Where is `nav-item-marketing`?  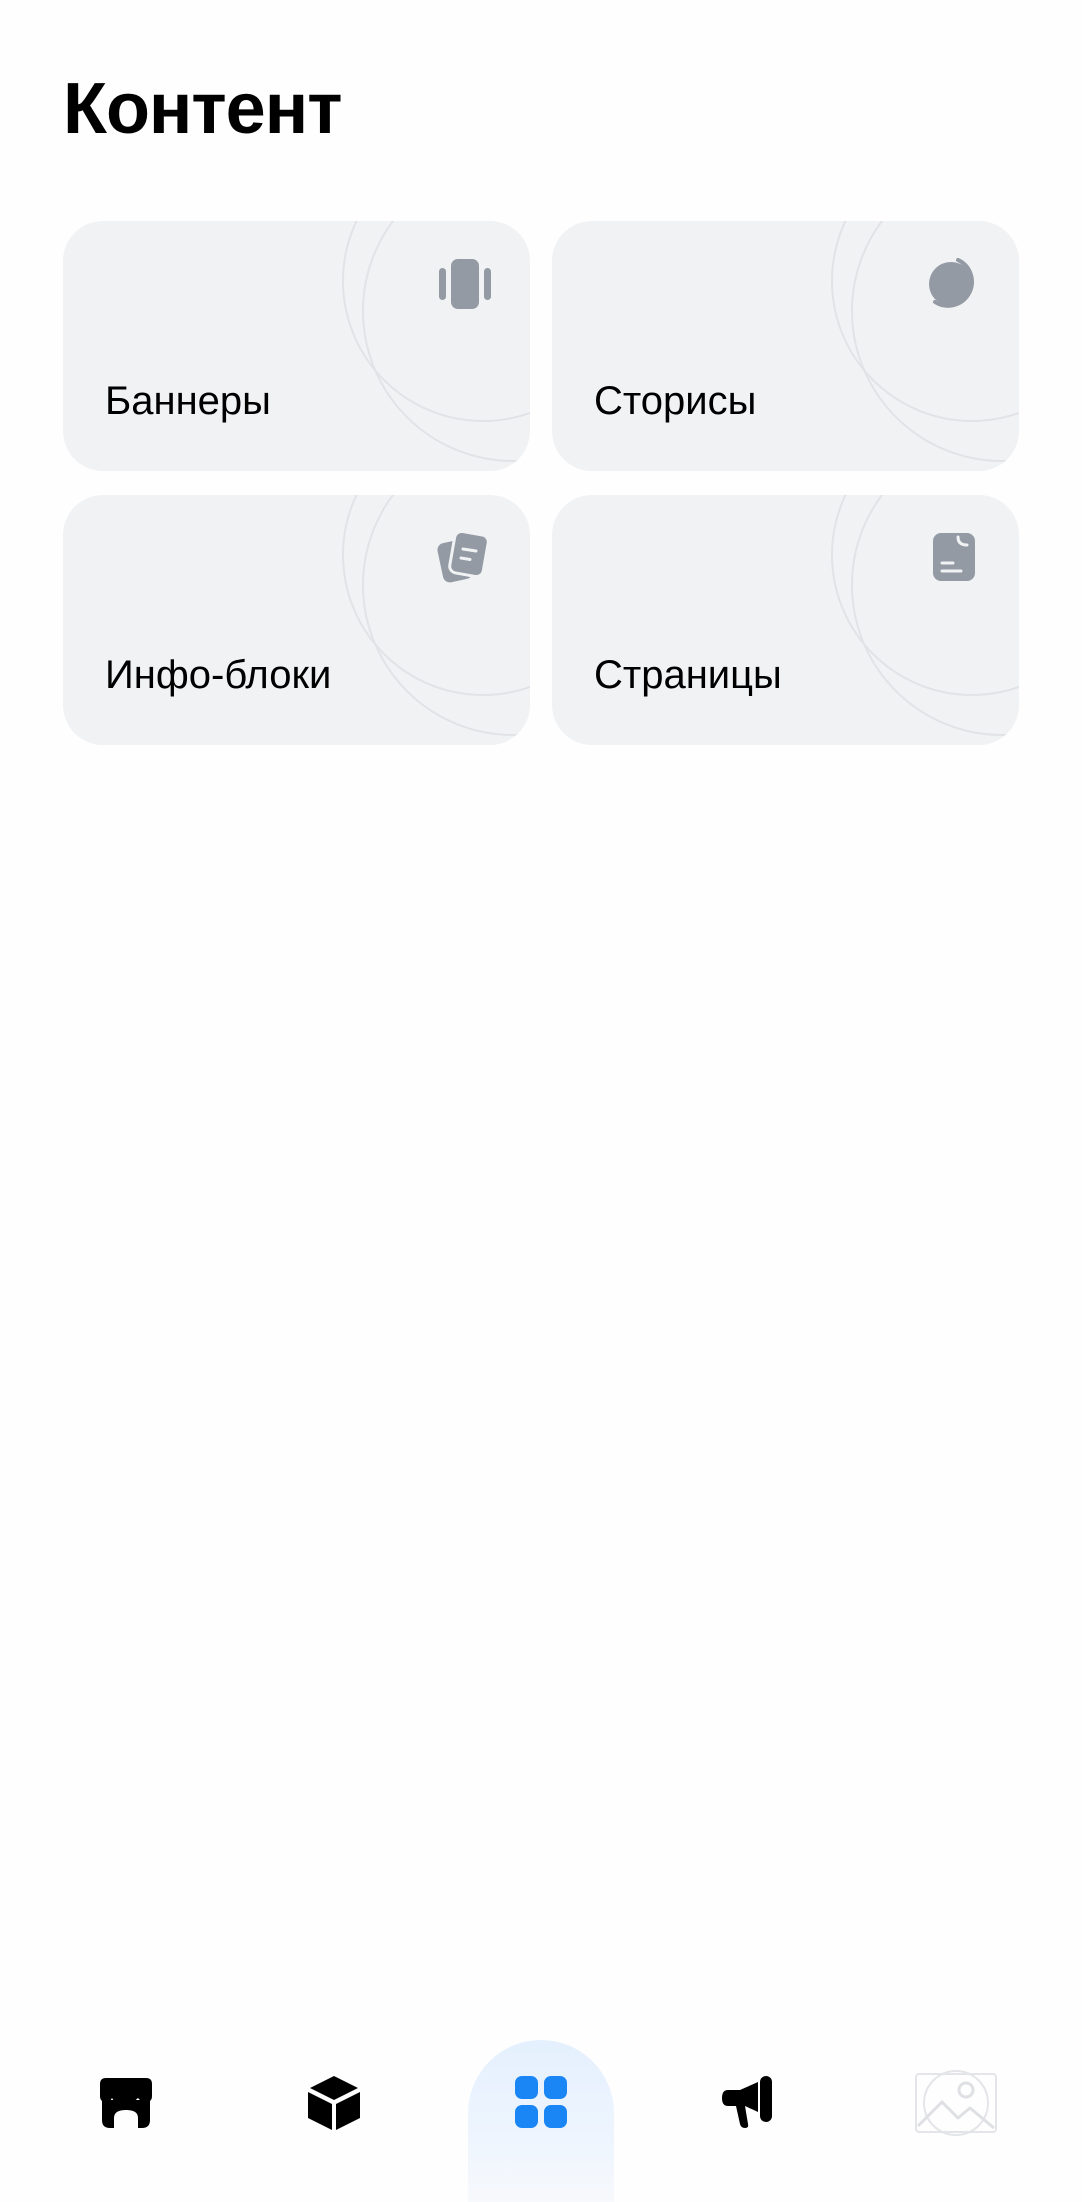 nav-item-marketing is located at coordinates (748, 2121).